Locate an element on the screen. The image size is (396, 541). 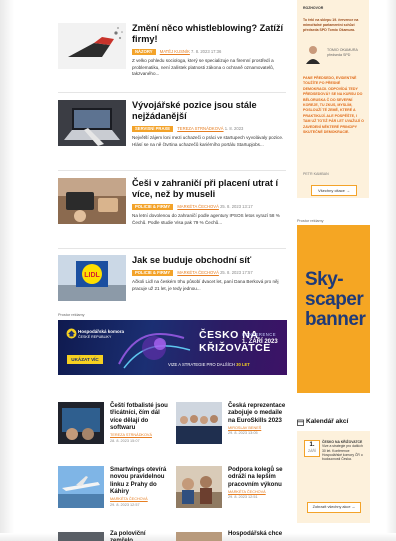
card-meta: MARKÉTA ČECHOVÁ 29. 8. 2023 12:57 is located at coordinates (139, 502).